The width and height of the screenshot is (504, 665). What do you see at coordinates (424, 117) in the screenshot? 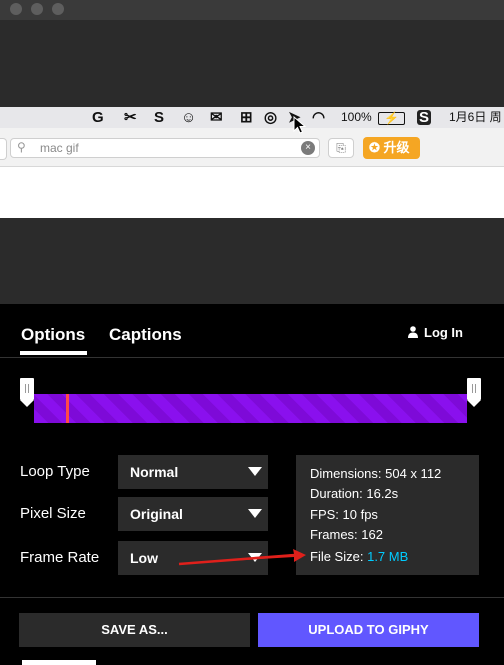
I see `sogou-icon: S` at bounding box center [424, 117].